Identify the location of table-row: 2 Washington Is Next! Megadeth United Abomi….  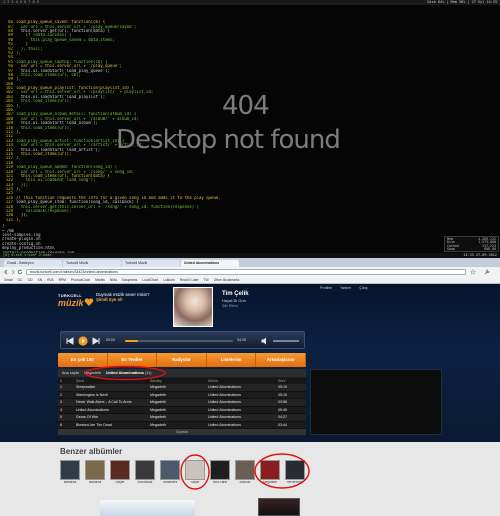
(182, 395).